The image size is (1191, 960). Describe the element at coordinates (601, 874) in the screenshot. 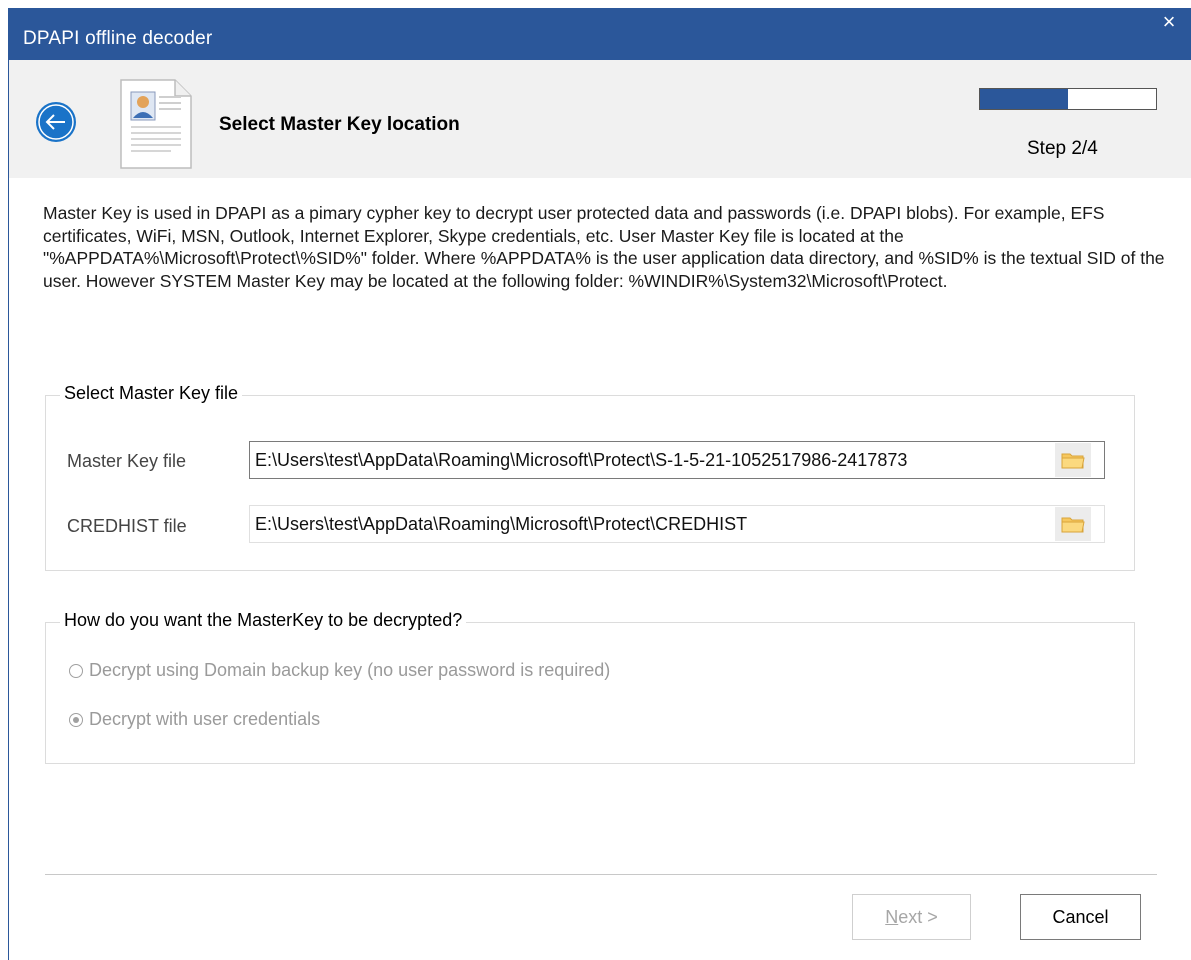

I see `footer-divider` at that location.